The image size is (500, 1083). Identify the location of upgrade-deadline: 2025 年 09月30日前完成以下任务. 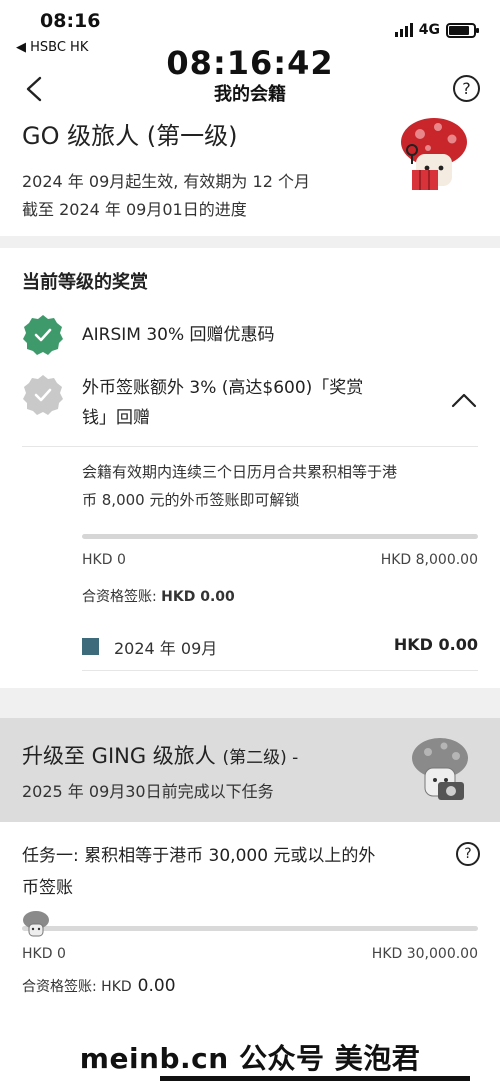
(148, 791).